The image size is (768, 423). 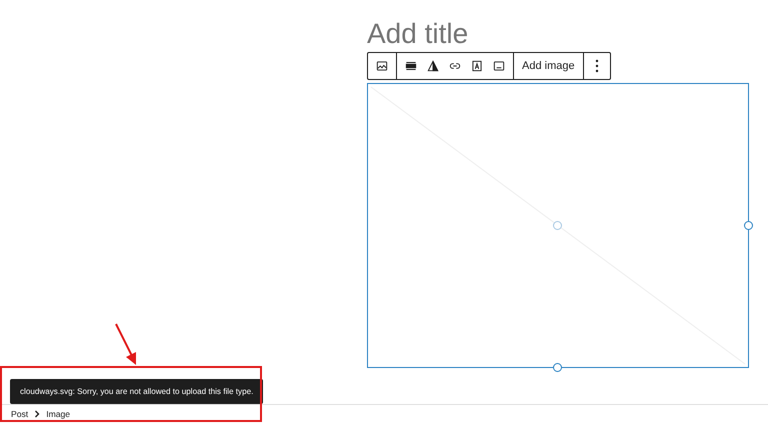 I want to click on align-icon, so click(x=411, y=66).